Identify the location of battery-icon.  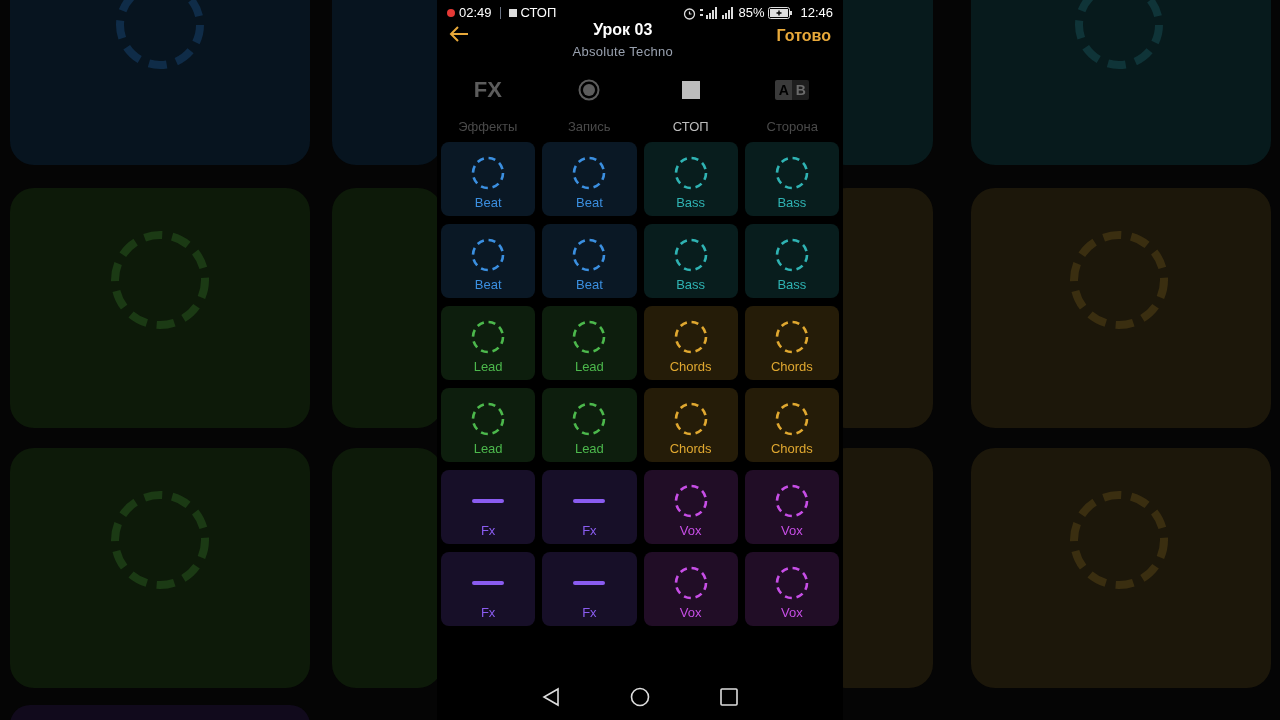
(780, 13).